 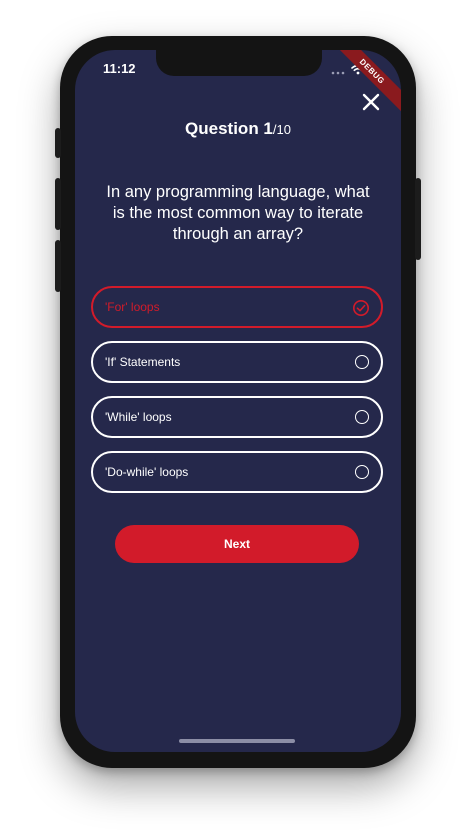 What do you see at coordinates (281, 129) in the screenshot?
I see `question-total: /10` at bounding box center [281, 129].